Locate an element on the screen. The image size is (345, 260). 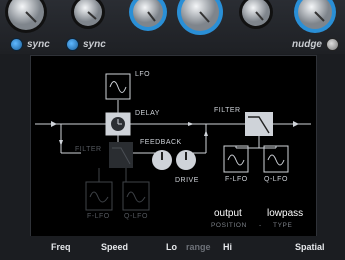
q-lfo-dim-label: Q-LFO is located at coordinates (136, 216).